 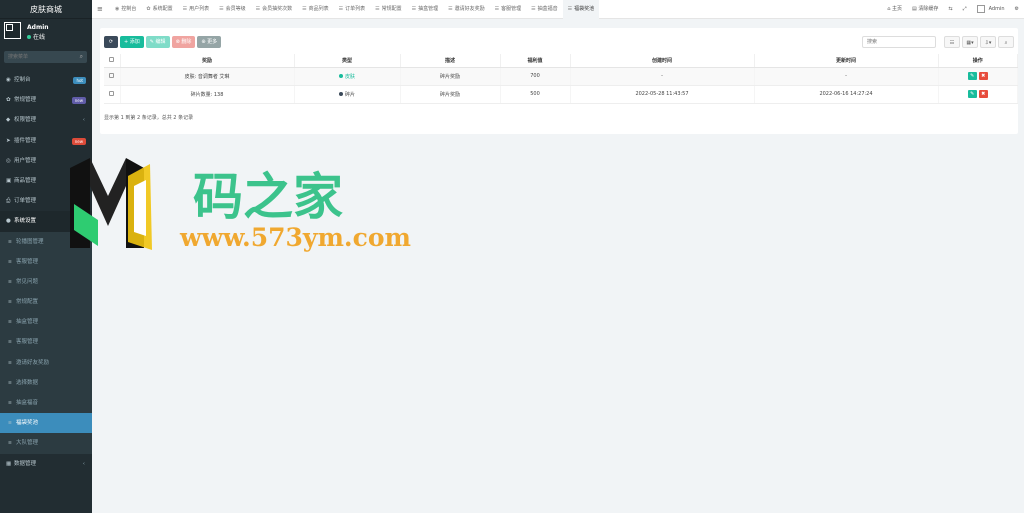 I want to click on cell-type: 碎片, so click(x=347, y=94).